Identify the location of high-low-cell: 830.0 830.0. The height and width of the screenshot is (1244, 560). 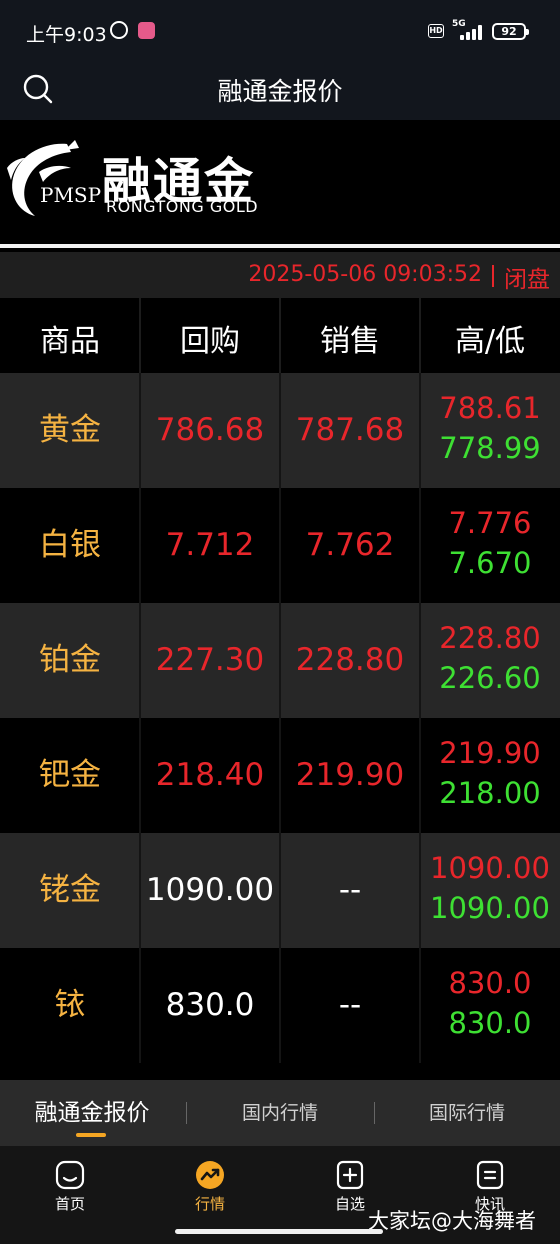
(490, 1005).